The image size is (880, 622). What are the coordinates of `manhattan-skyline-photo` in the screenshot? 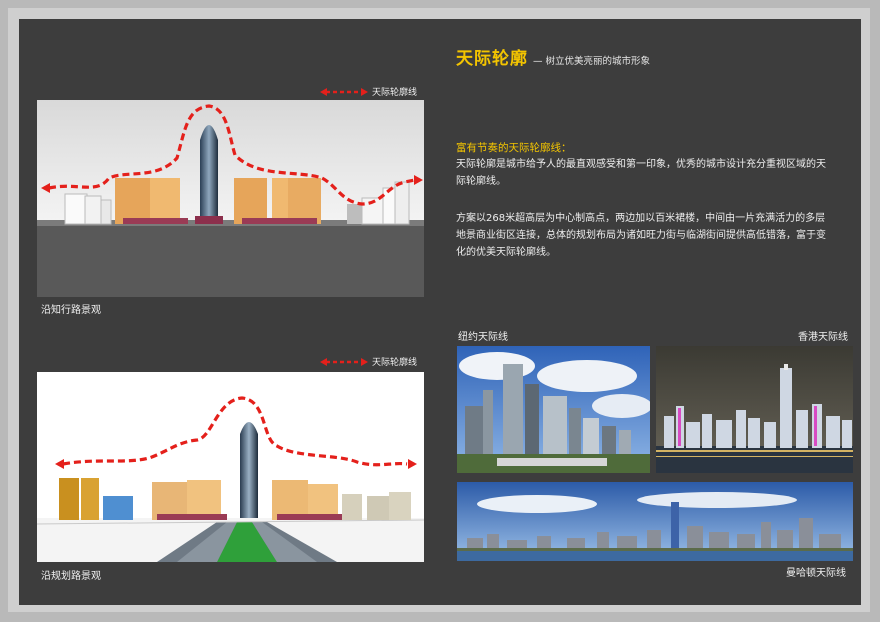 It's located at (655, 521).